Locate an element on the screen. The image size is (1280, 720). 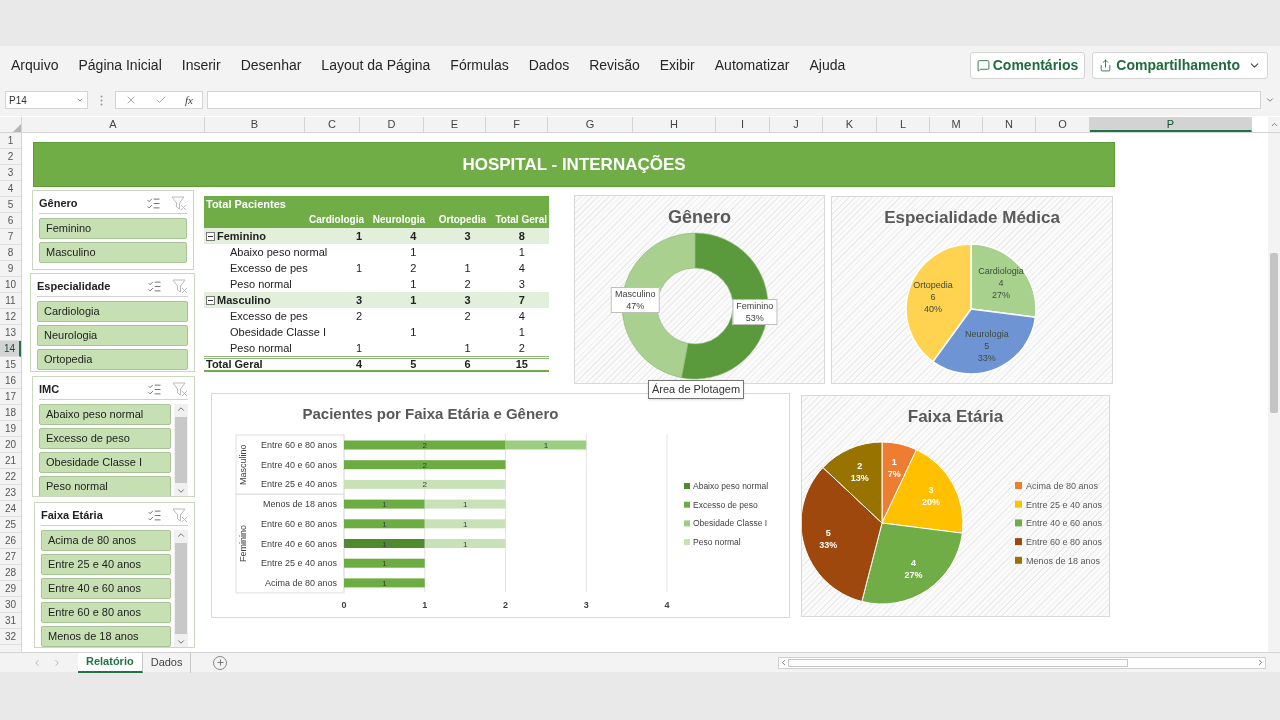
column-heading: P is located at coordinates (1171, 124).